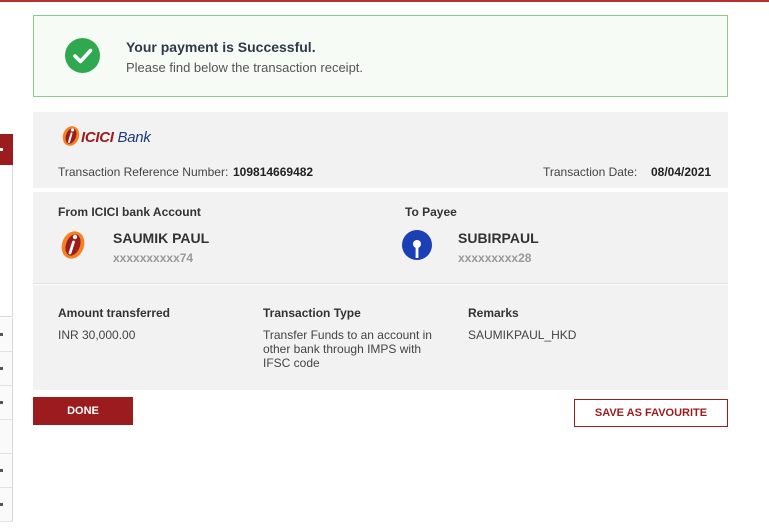 The image size is (769, 532). I want to click on to-payee-number: xxxxxxxxx28, so click(495, 258).